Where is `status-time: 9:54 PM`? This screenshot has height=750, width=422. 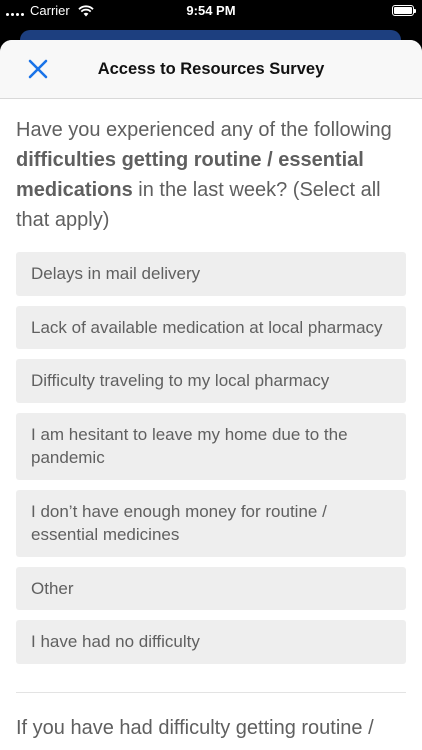
status-time: 9:54 PM is located at coordinates (211, 10).